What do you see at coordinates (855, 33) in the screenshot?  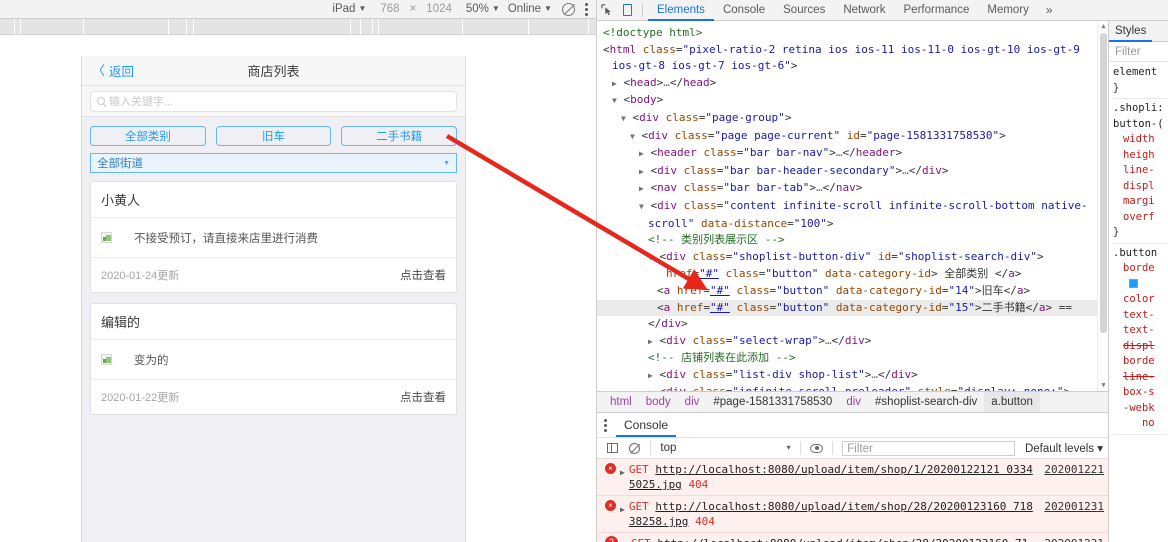 I see `dom-node: <!doctype html>` at bounding box center [855, 33].